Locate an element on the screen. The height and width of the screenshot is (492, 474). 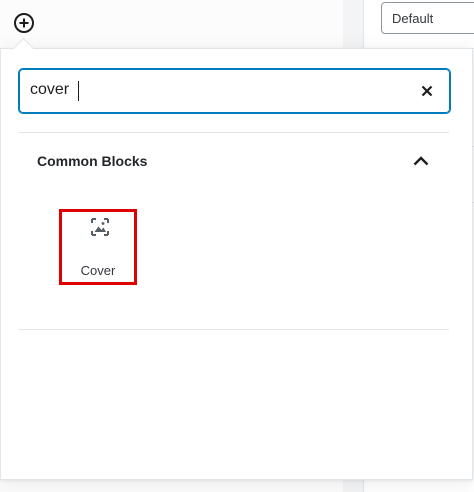
add-block-button is located at coordinates (24, 23).